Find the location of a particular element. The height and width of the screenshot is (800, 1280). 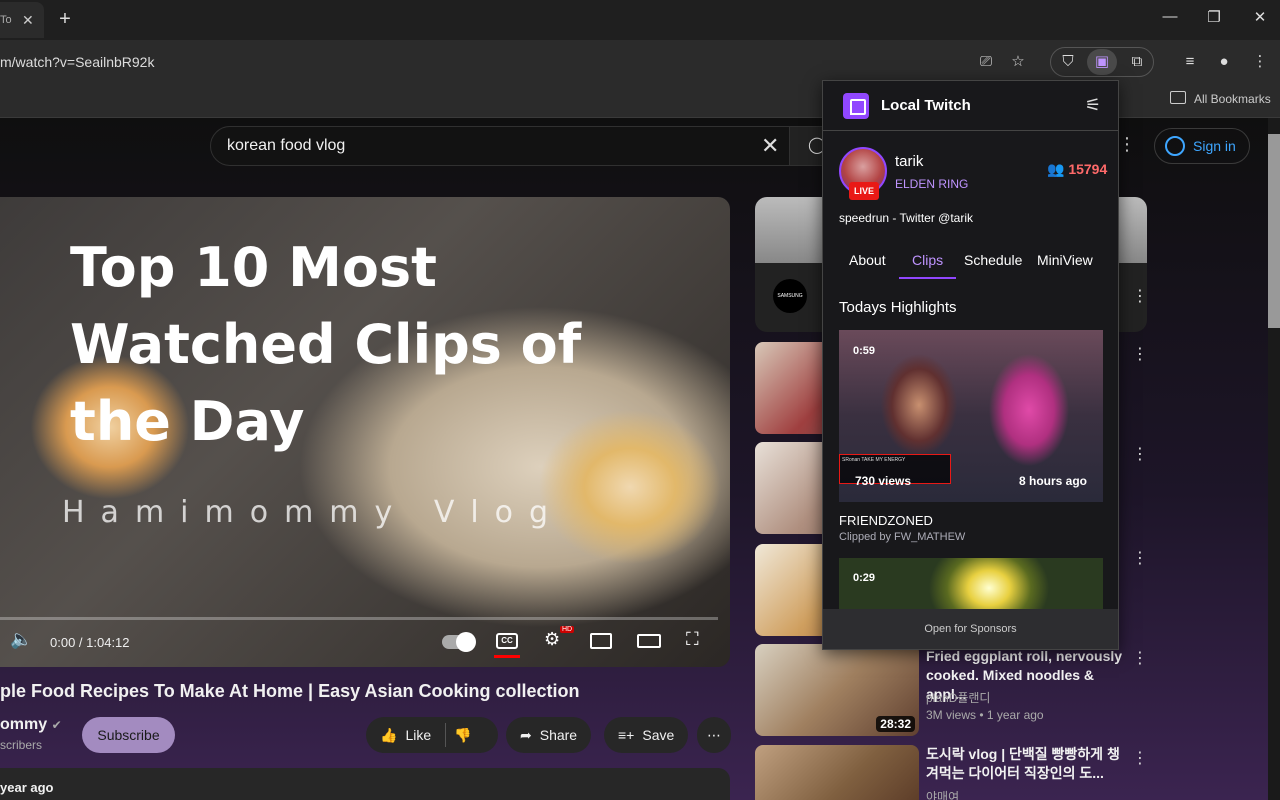

clip-thumbnail: 0:29 is located at coordinates (971, 583).